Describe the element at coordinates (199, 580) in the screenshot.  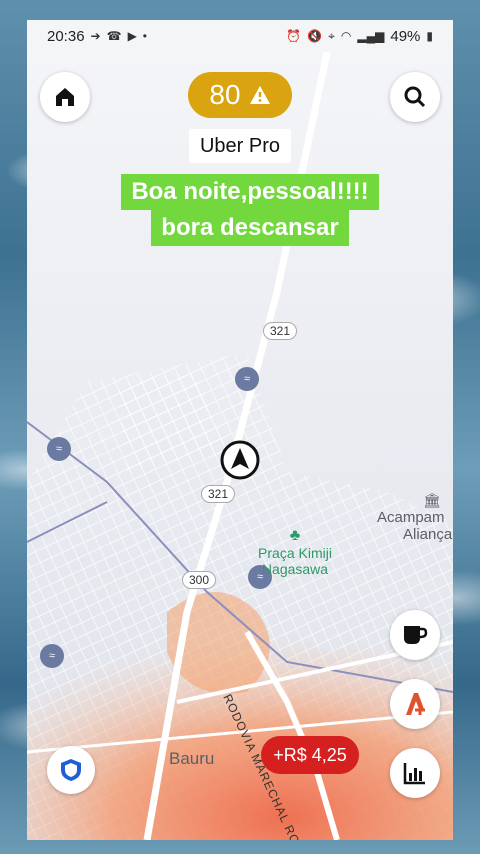
I see `route-shield: 300` at that location.